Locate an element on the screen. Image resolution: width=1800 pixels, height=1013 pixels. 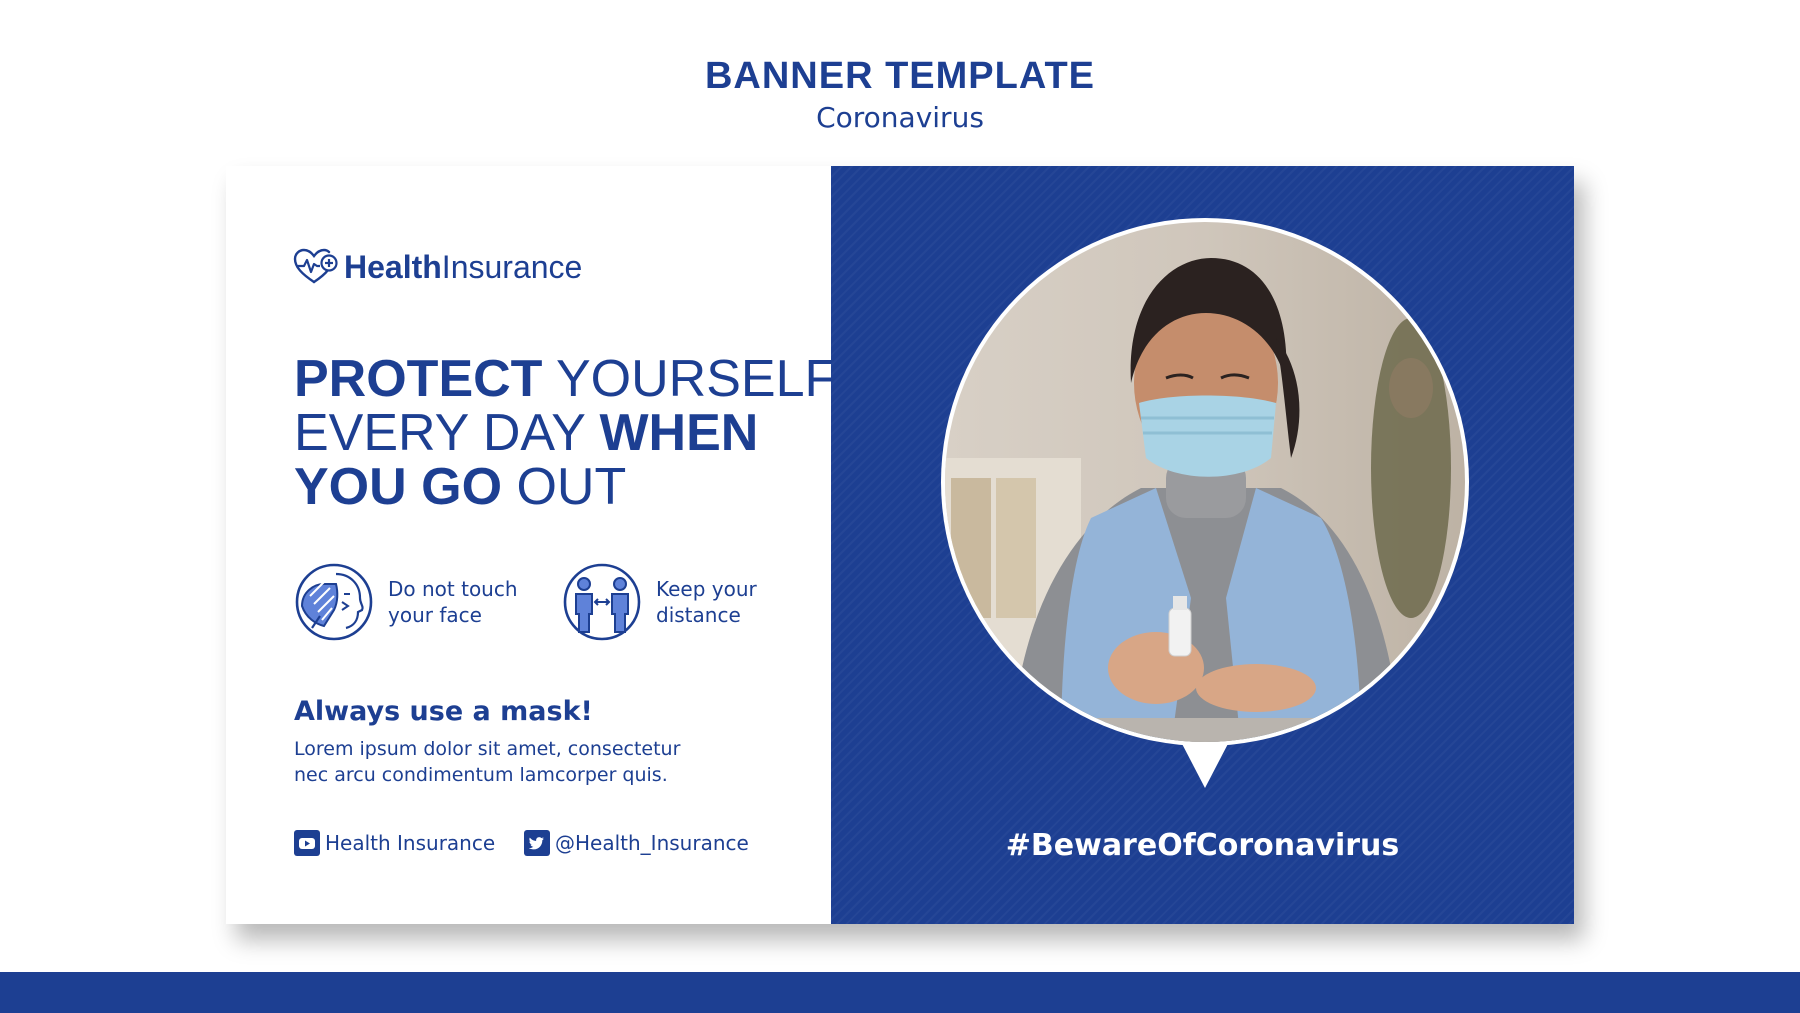
page-header: BANNER TEMPLATE Coronavirus is located at coordinates (900, 95).